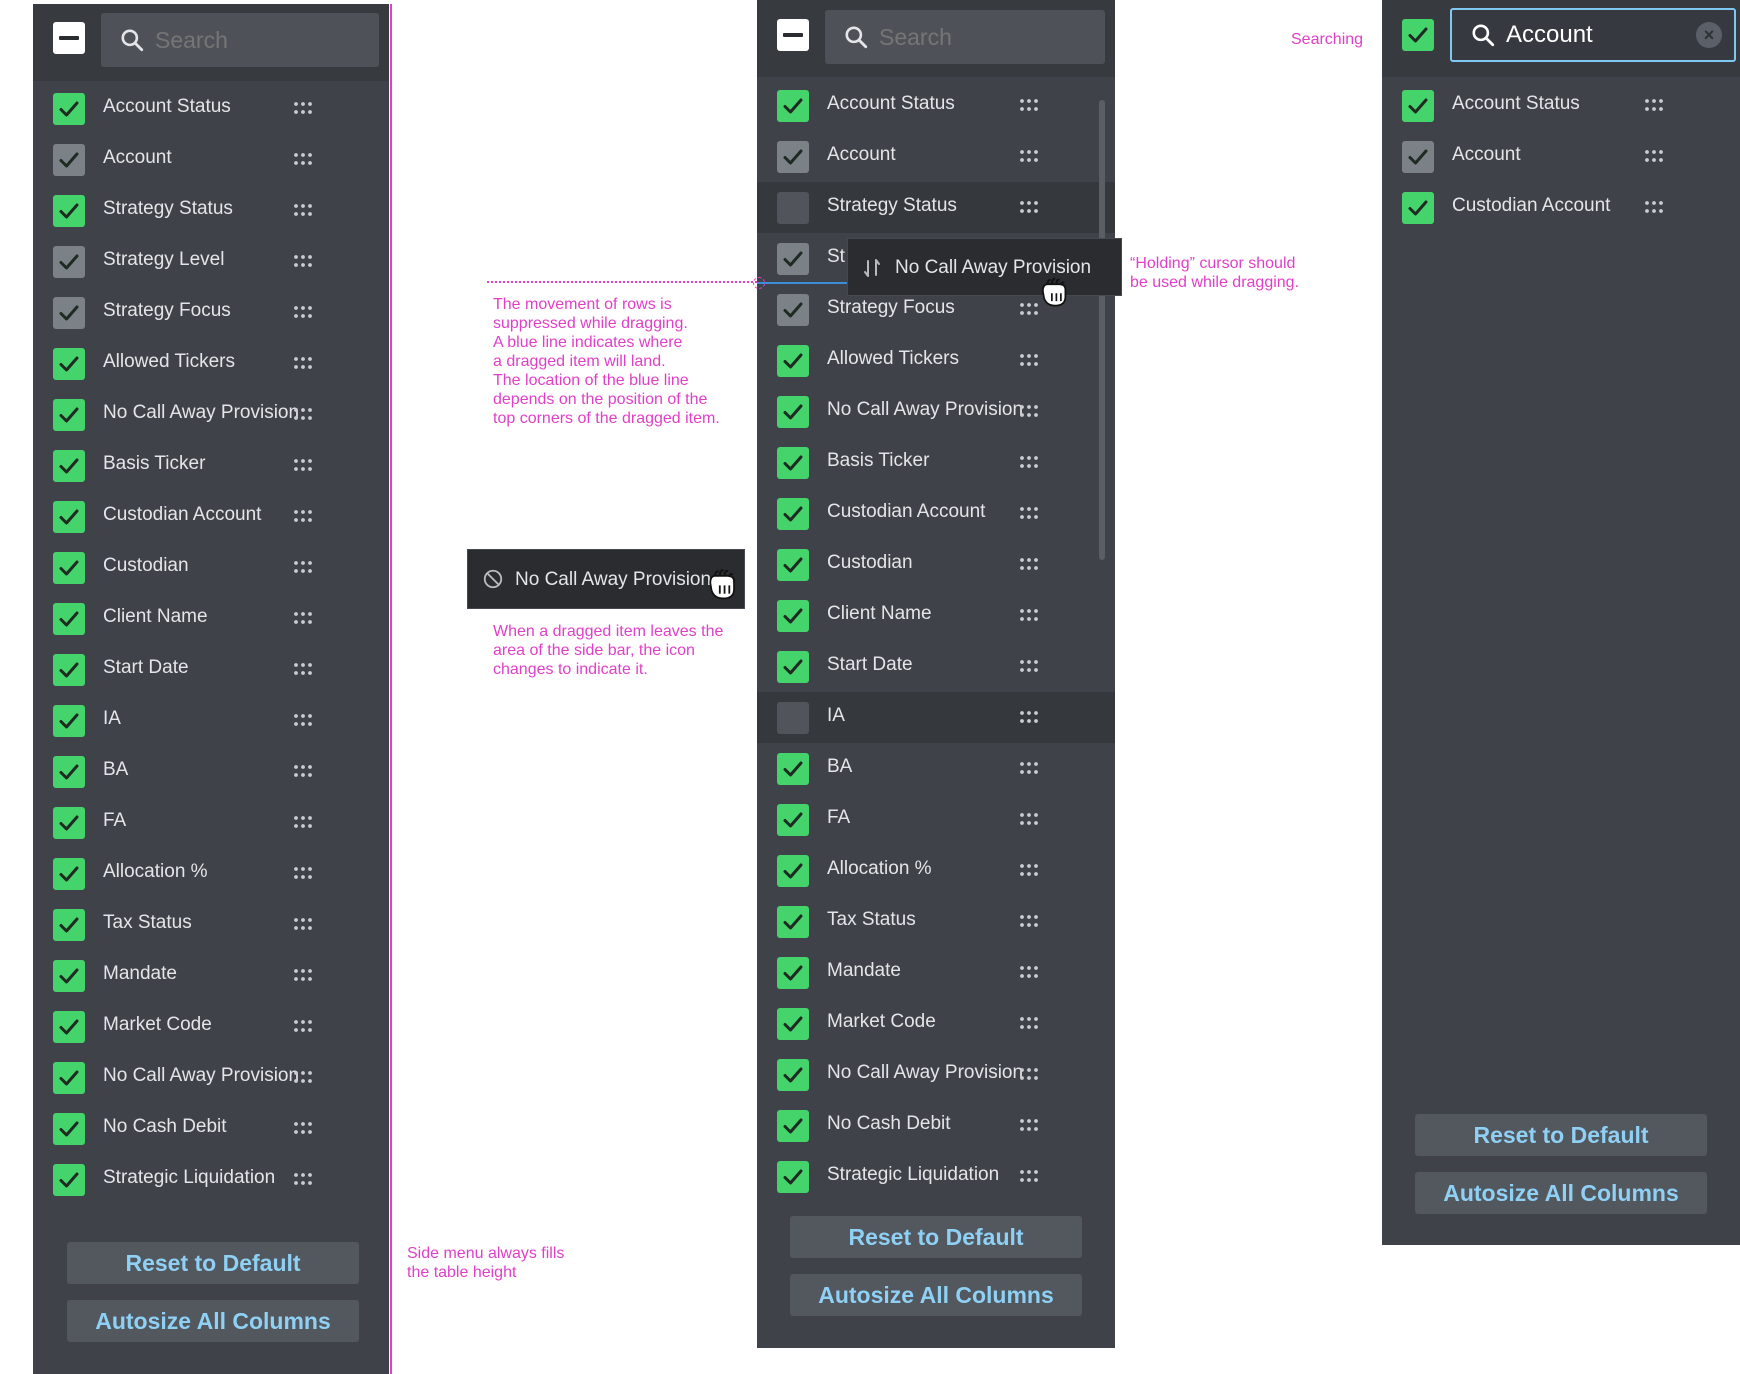 Image resolution: width=1740 pixels, height=1374 pixels. I want to click on column-row: Start Date, so click(211, 669).